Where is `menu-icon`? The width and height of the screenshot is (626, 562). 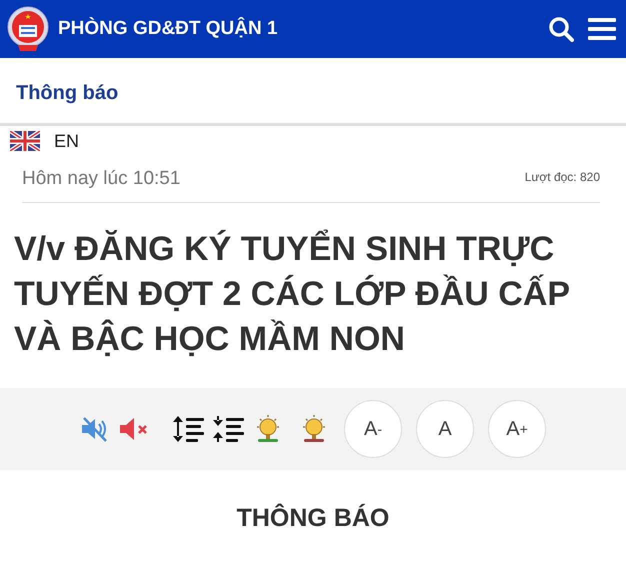 menu-icon is located at coordinates (602, 29).